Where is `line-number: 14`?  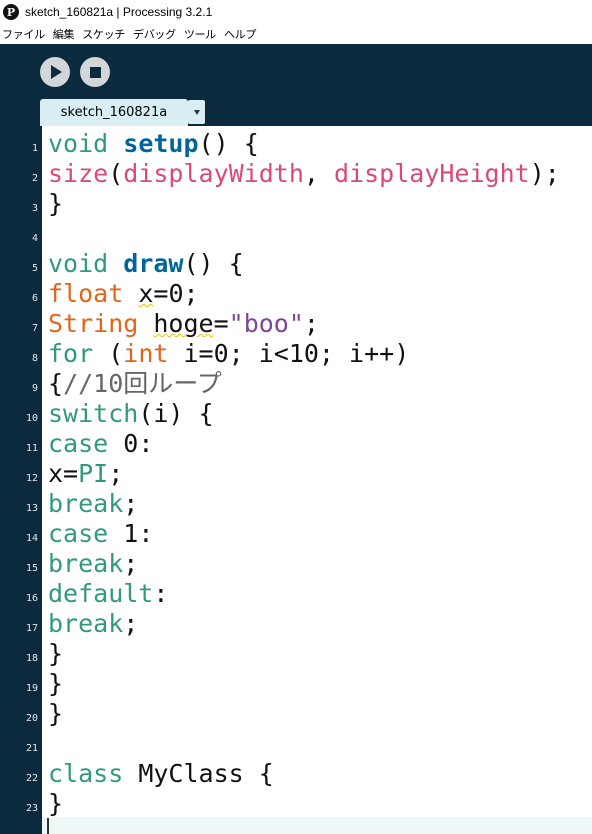
line-number: 14 is located at coordinates (31, 538).